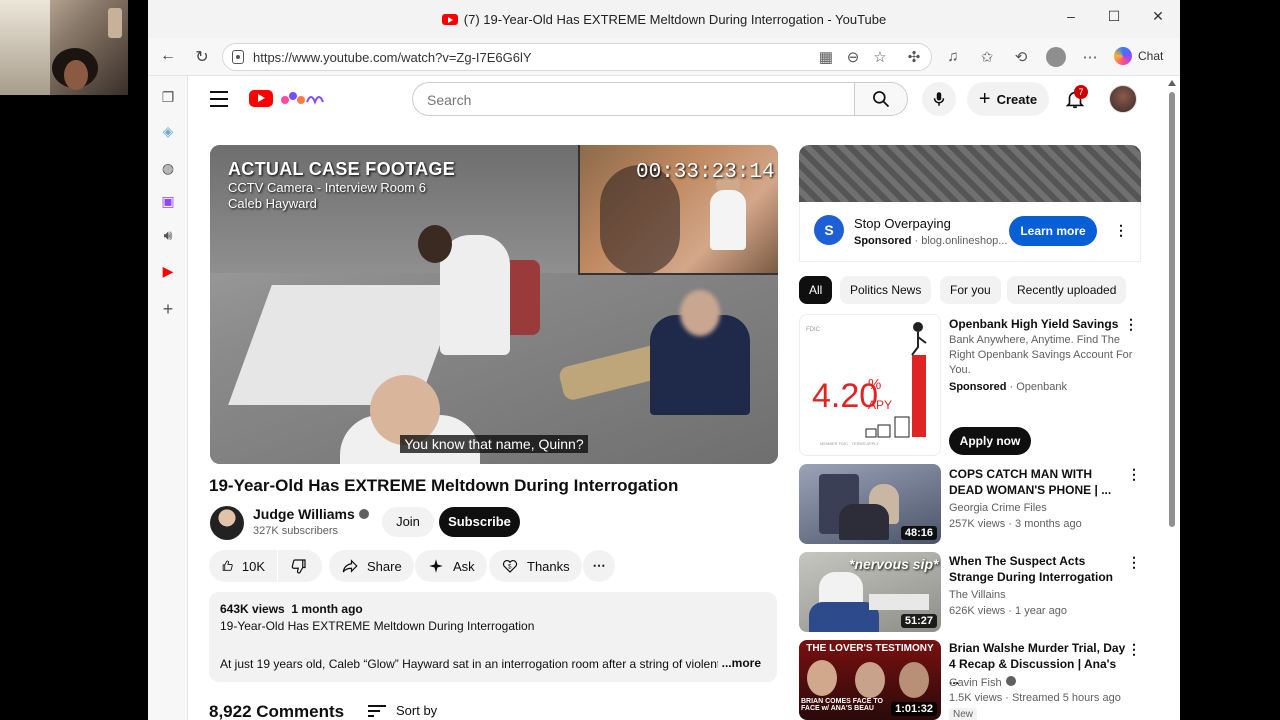 The height and width of the screenshot is (720, 1280). I want to click on ad-options-icon: ⋮, so click(1121, 230).